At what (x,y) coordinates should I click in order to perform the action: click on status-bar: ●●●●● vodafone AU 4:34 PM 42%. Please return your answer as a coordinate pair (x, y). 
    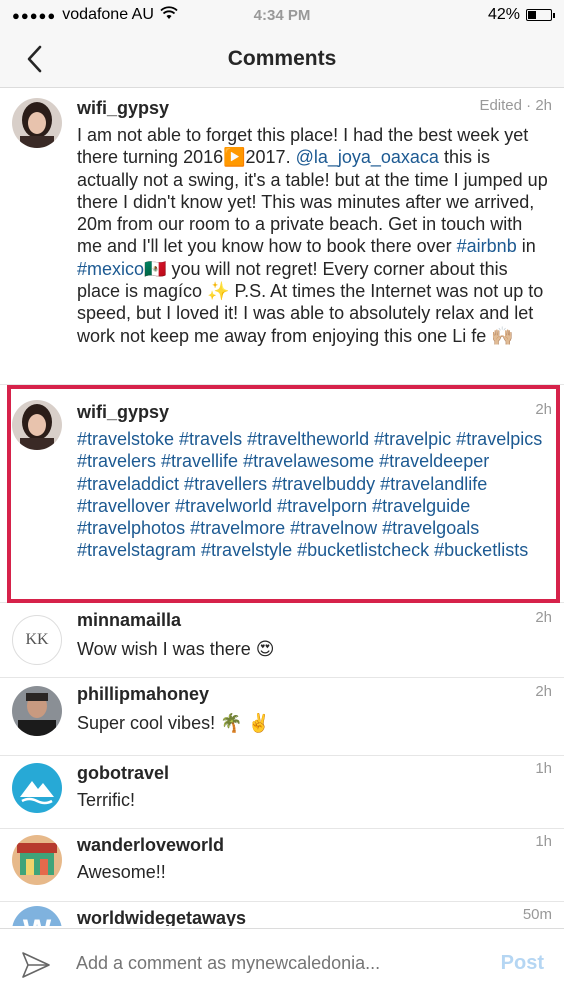
    Looking at the image, I should click on (282, 15).